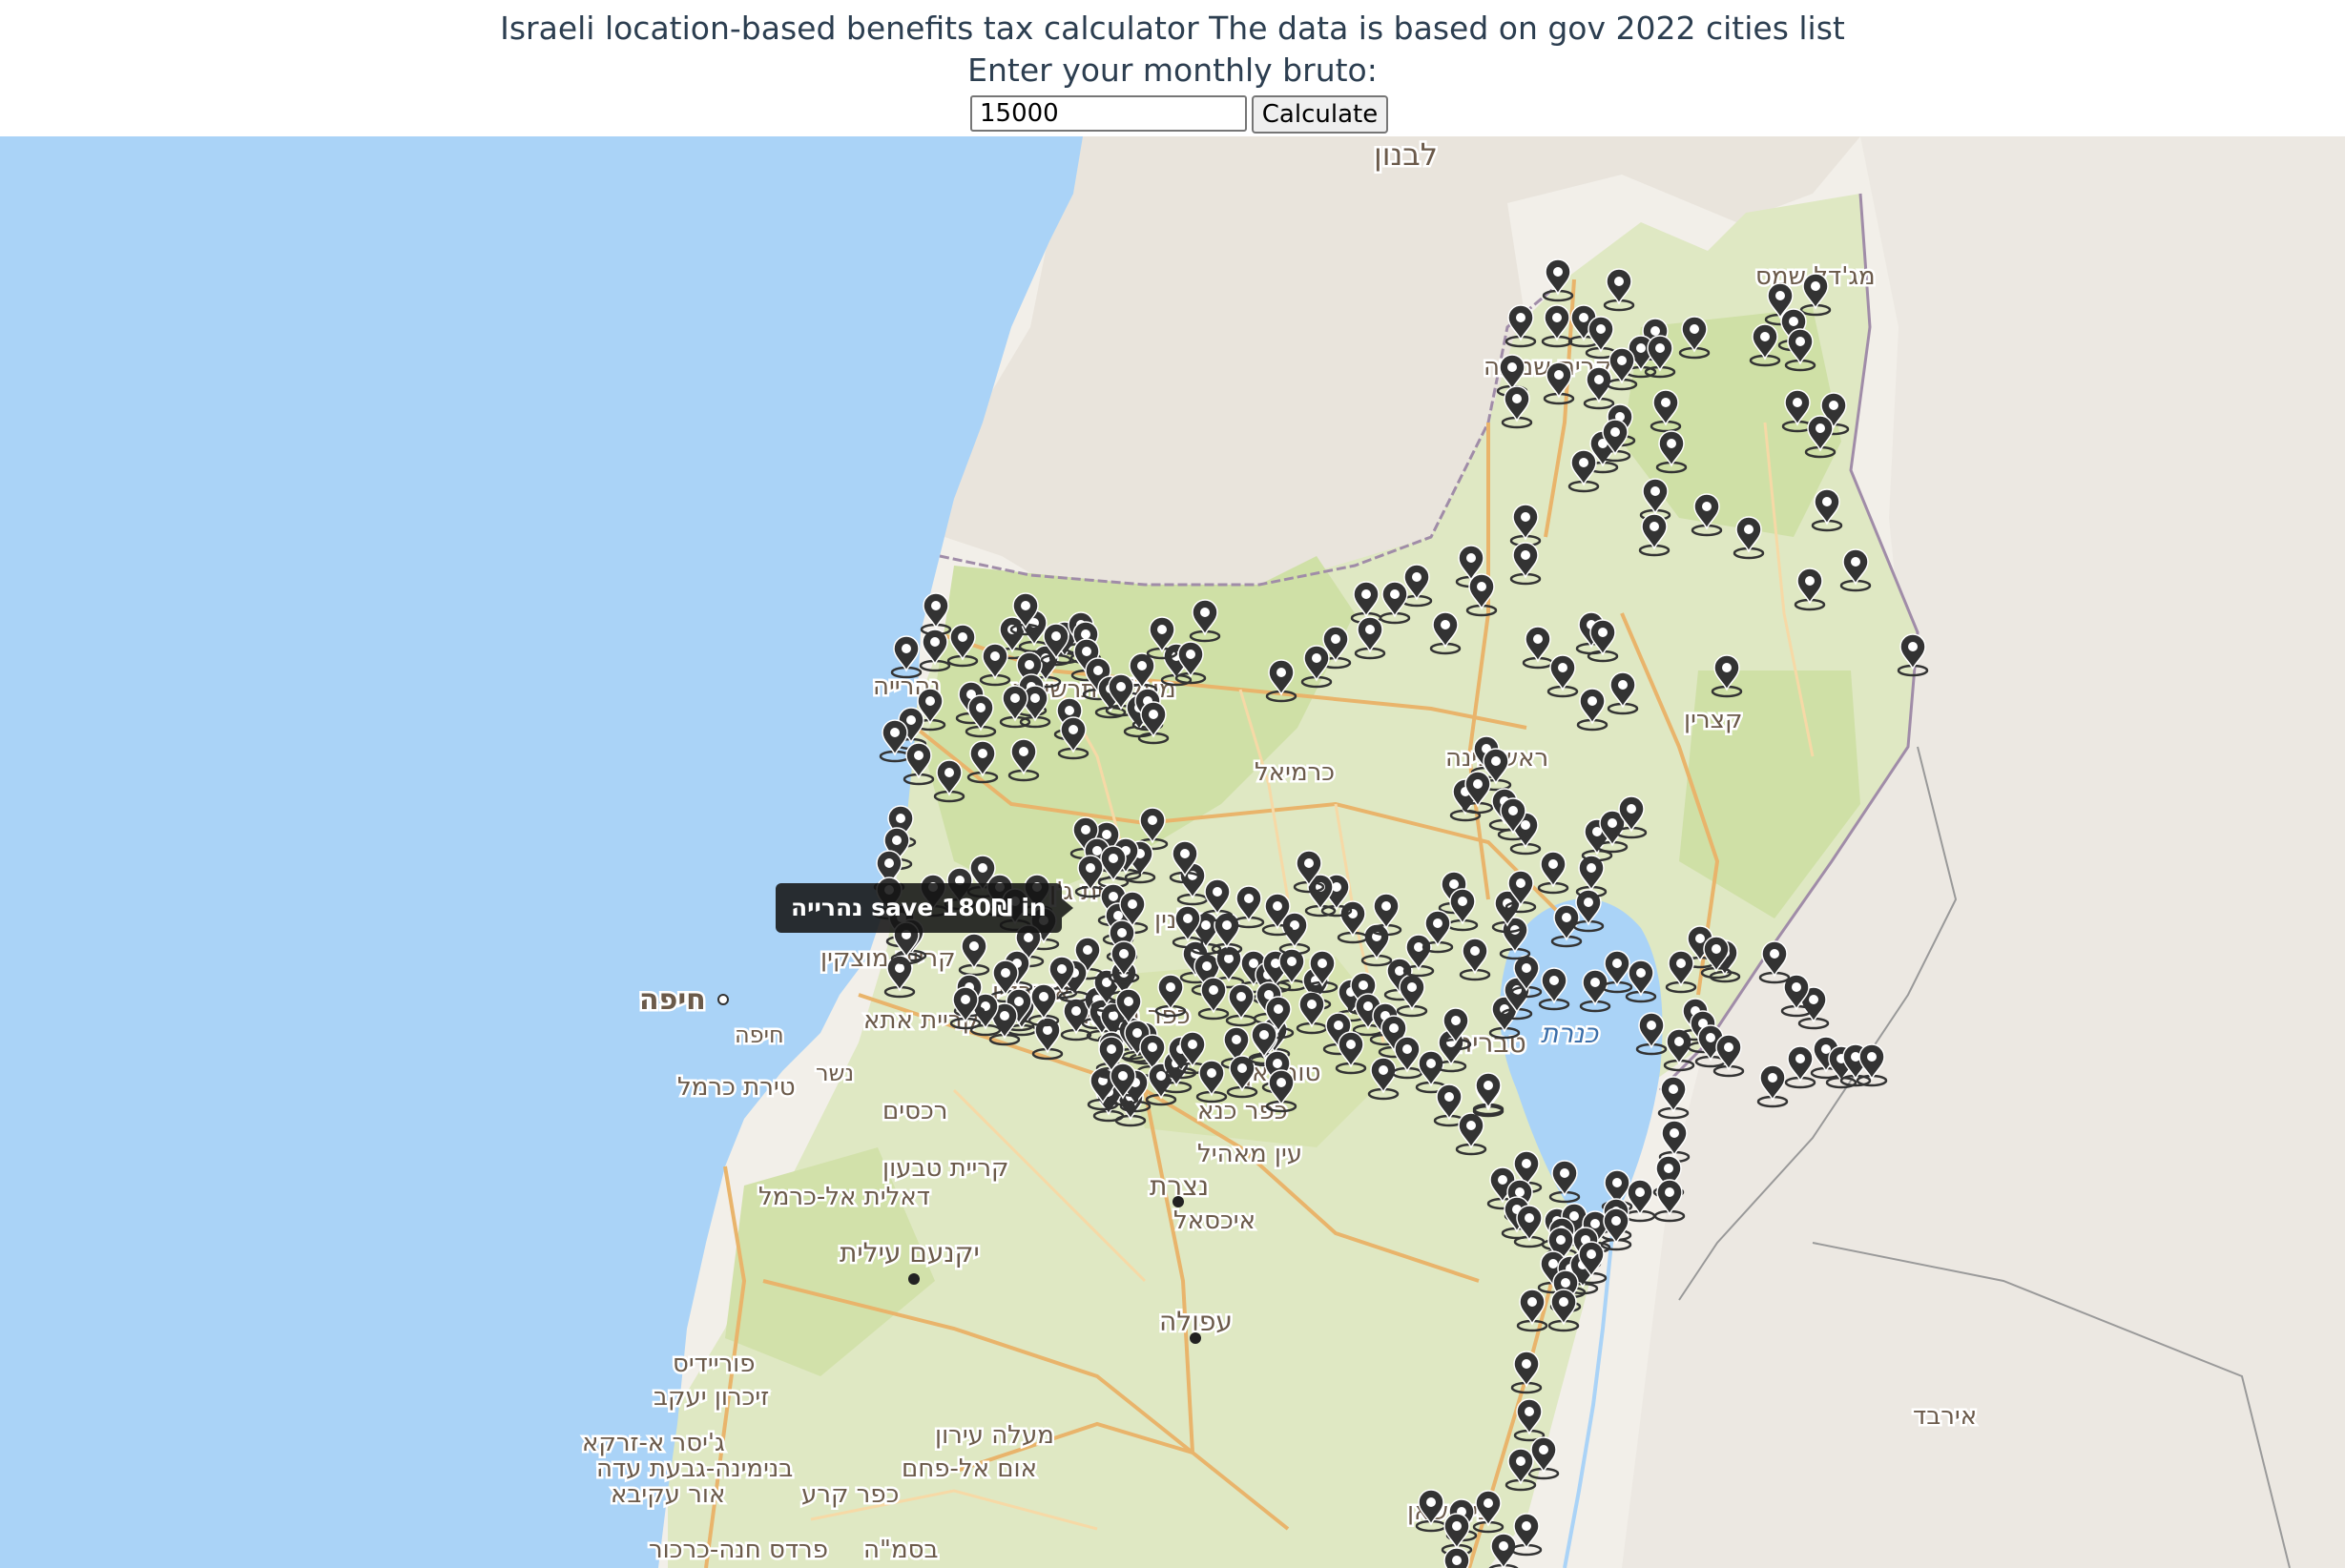 Image resolution: width=2345 pixels, height=1568 pixels. Describe the element at coordinates (1195, 1338) in the screenshot. I see `afula-dot` at that location.